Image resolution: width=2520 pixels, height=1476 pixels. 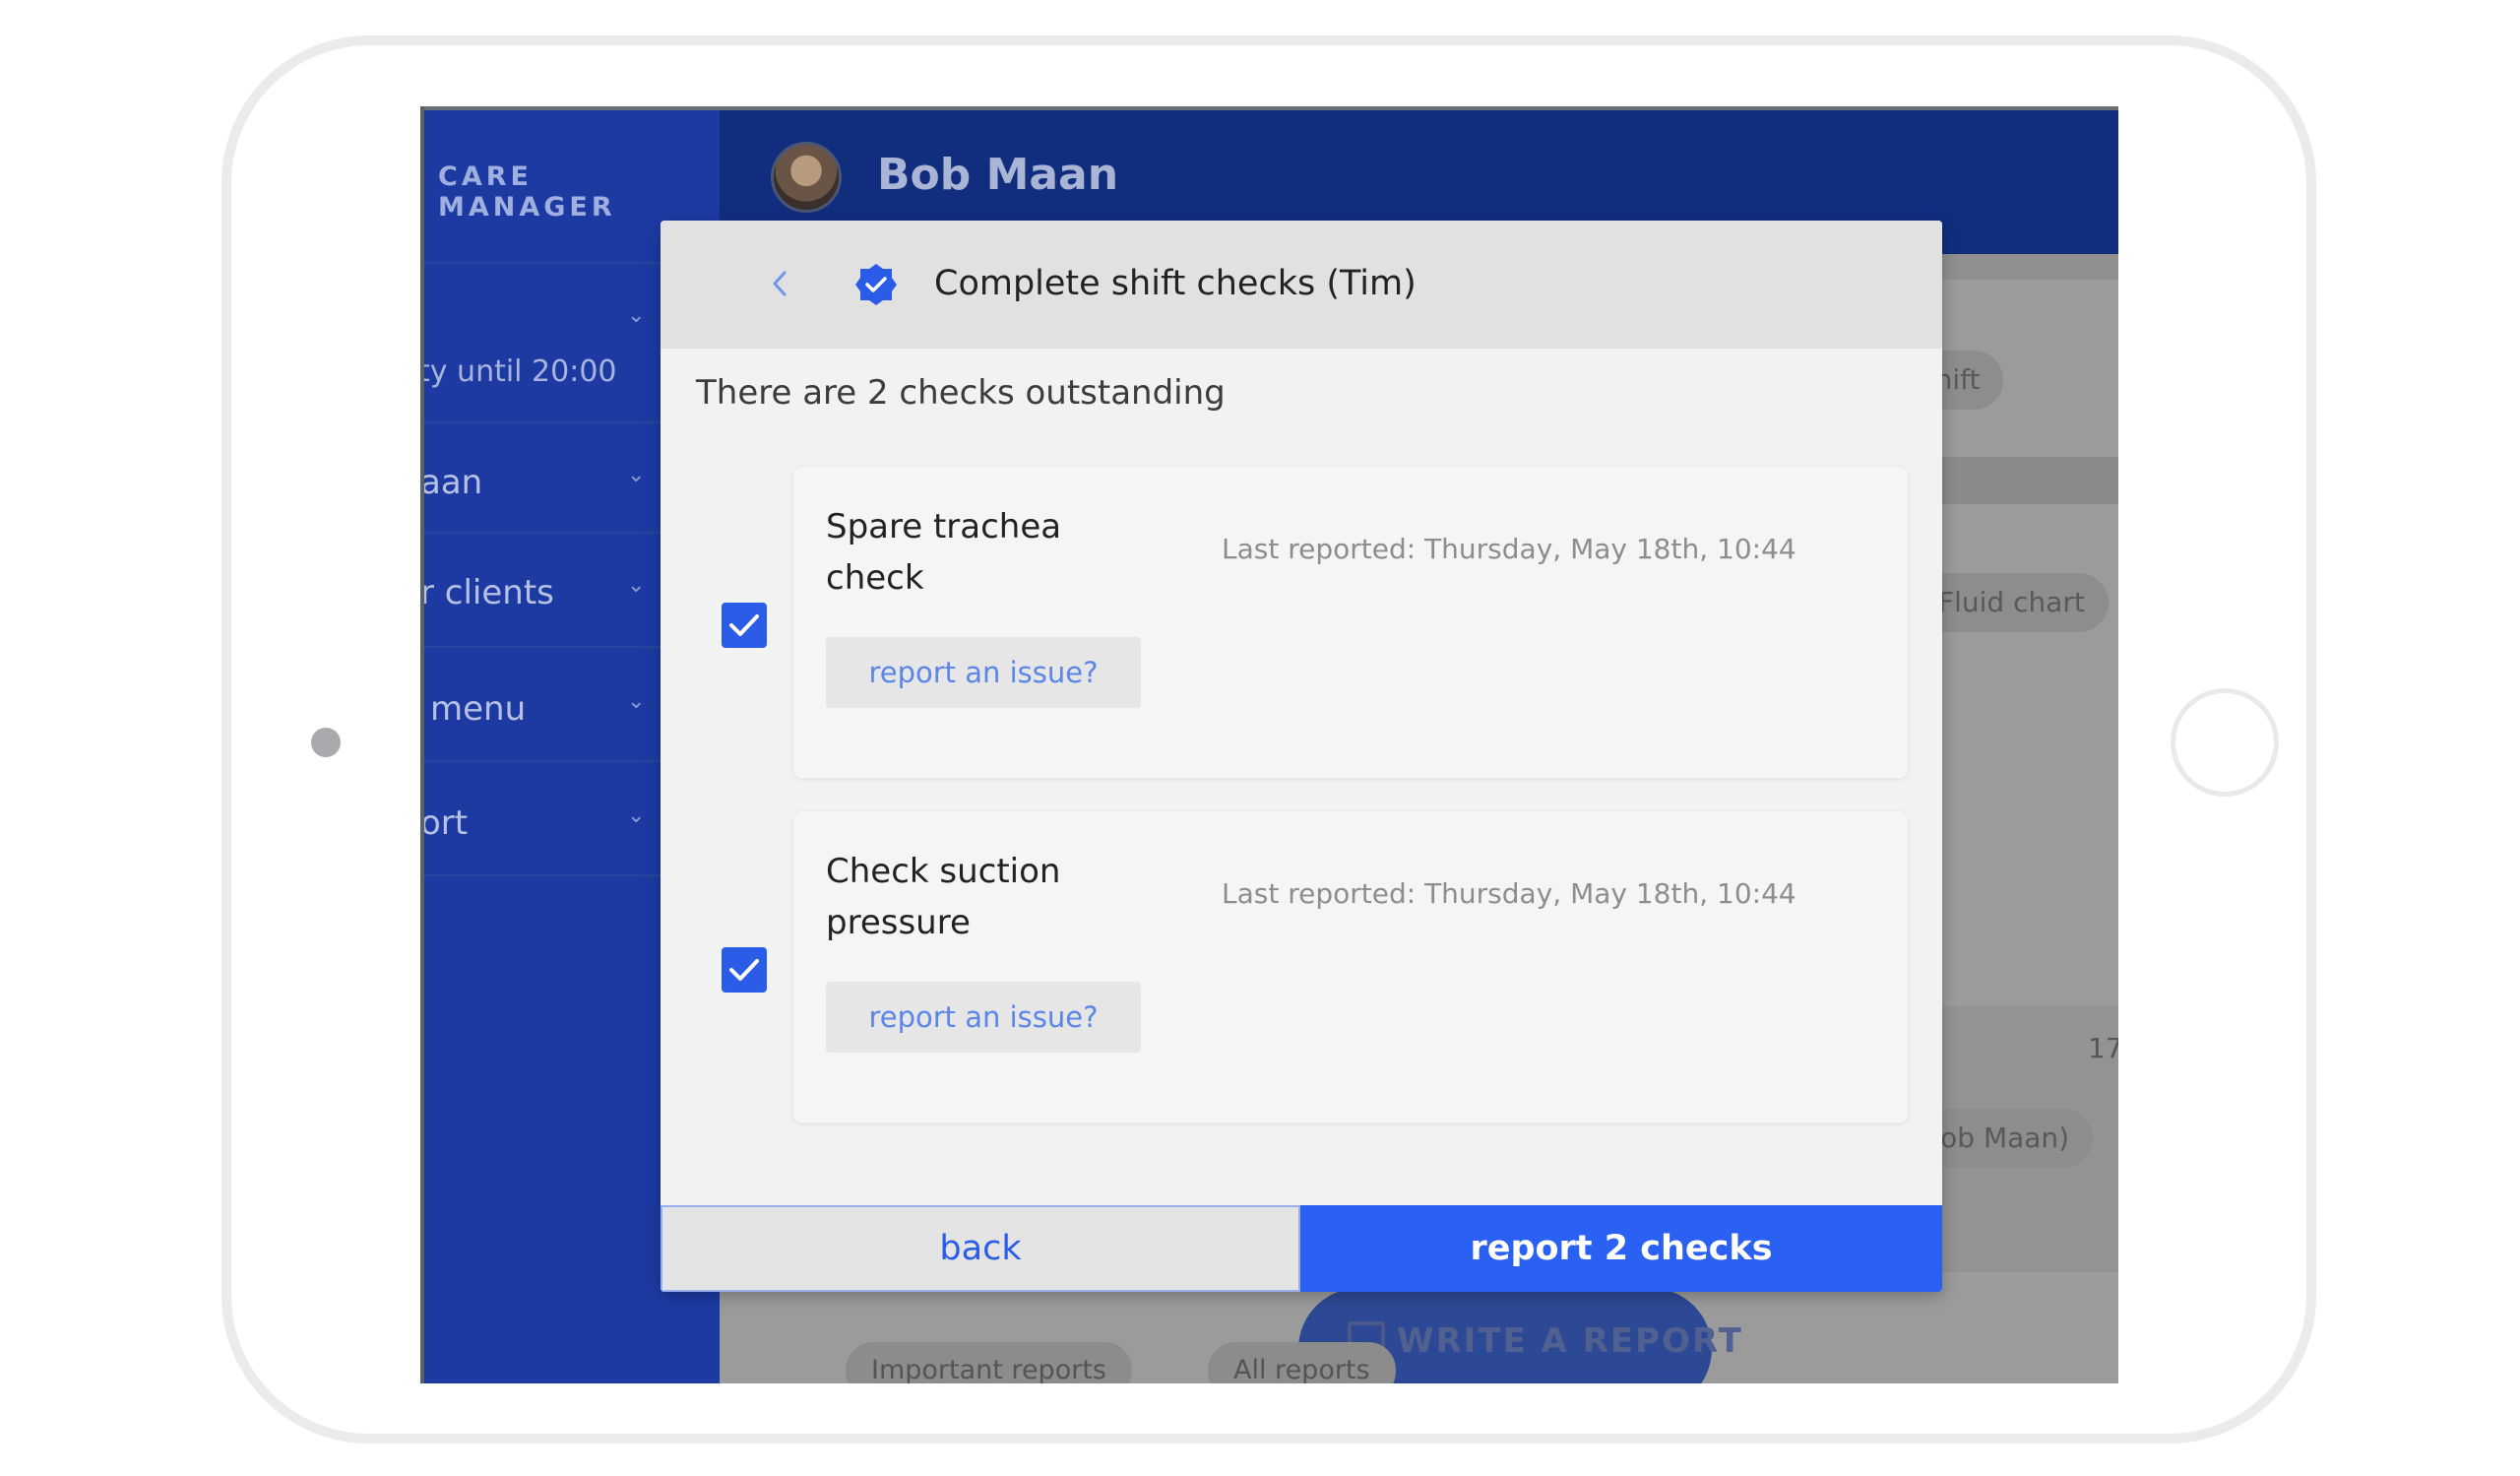 What do you see at coordinates (780, 283) in the screenshot?
I see `chevron-left-icon` at bounding box center [780, 283].